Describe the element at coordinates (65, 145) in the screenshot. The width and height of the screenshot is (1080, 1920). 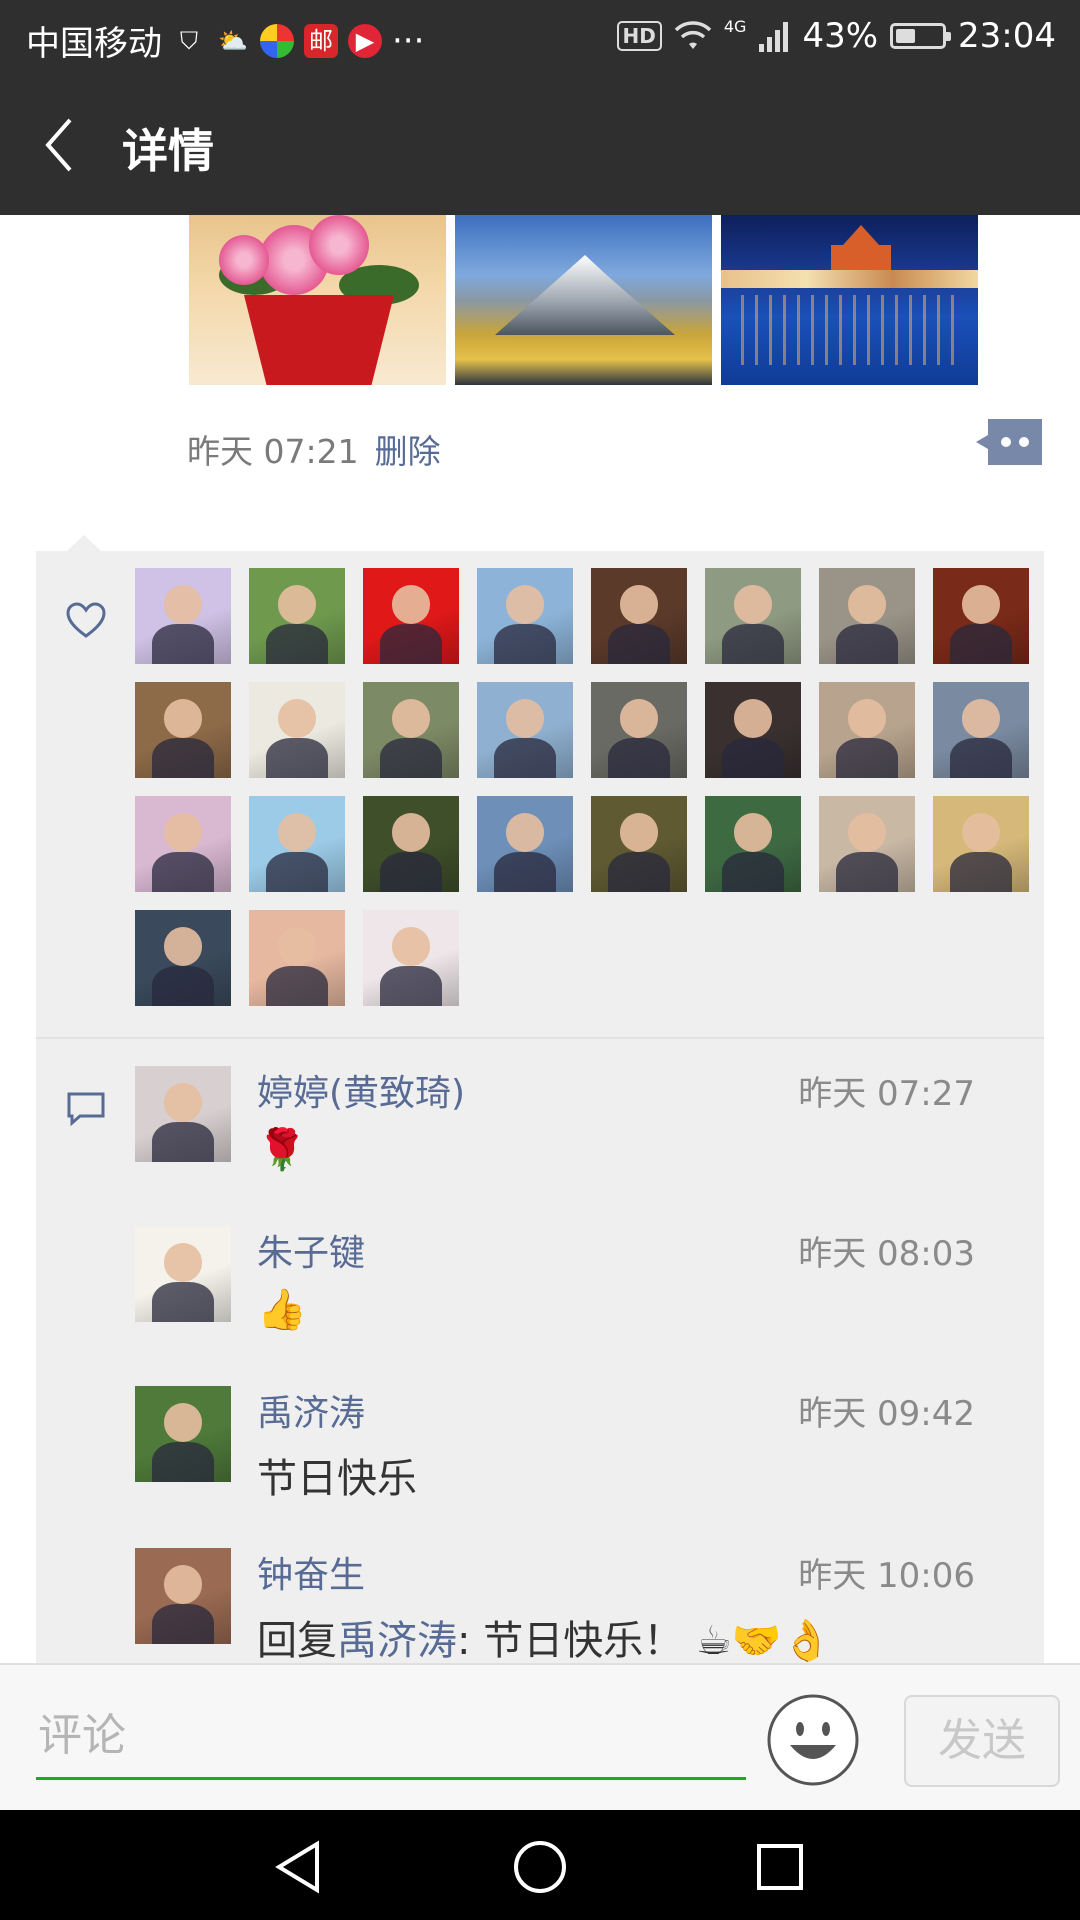
I see `back-button` at that location.